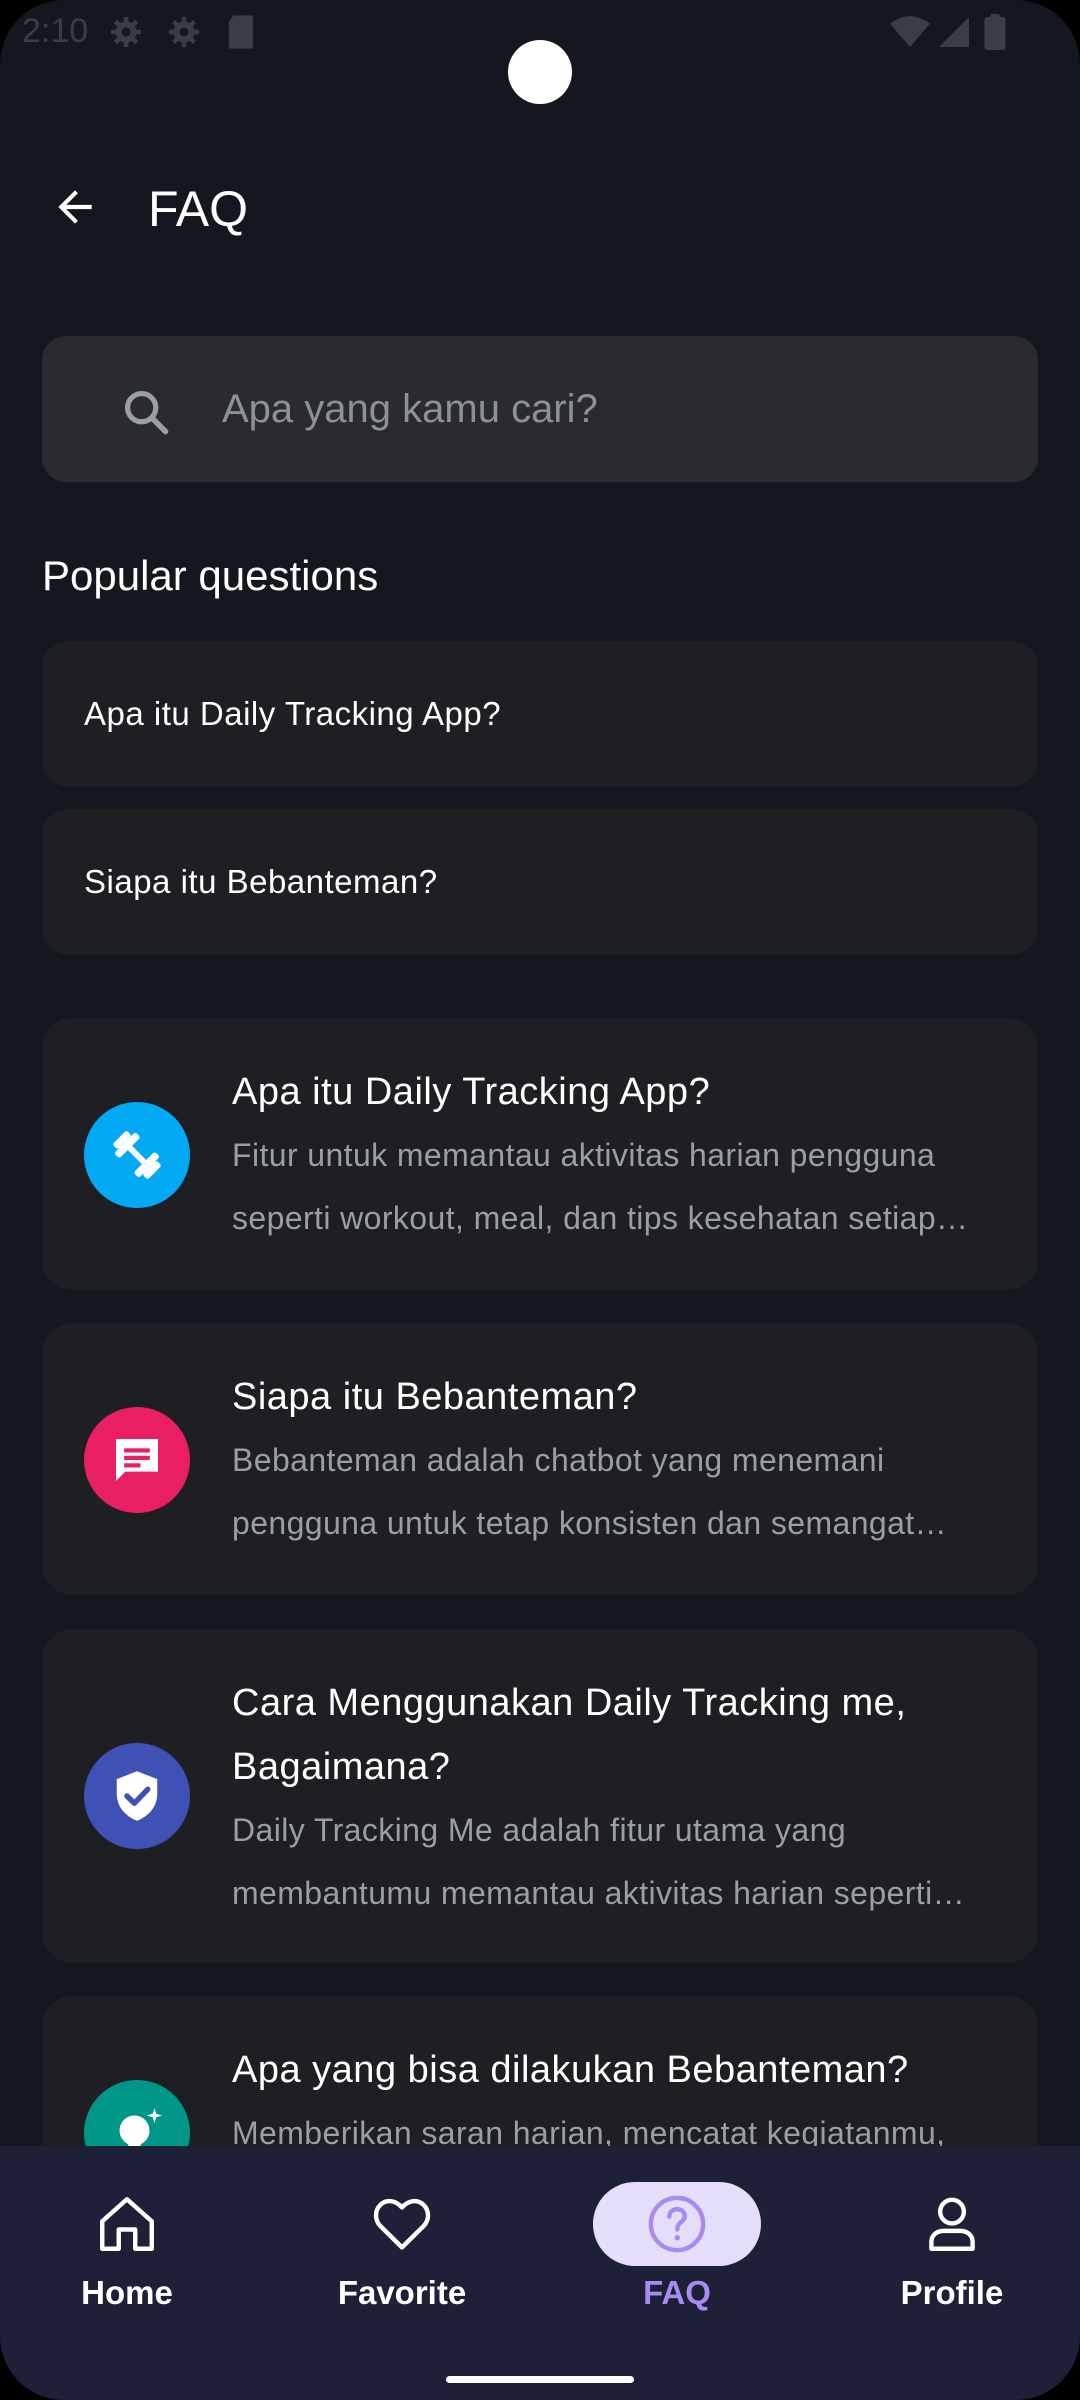 The image size is (1080, 2400). I want to click on popular-question-item: Siapa itu Bebanteman?, so click(540, 882).